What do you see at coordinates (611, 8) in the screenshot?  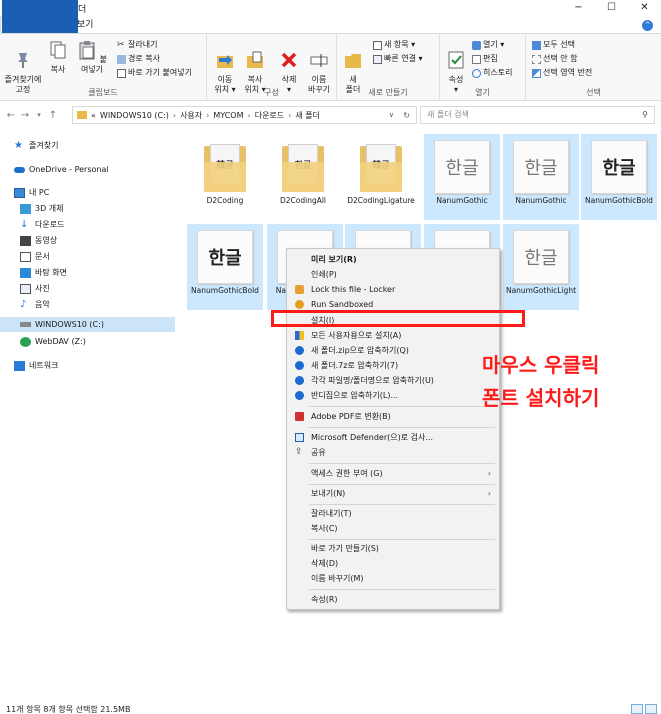 I see `maximize-button: ☐` at bounding box center [611, 8].